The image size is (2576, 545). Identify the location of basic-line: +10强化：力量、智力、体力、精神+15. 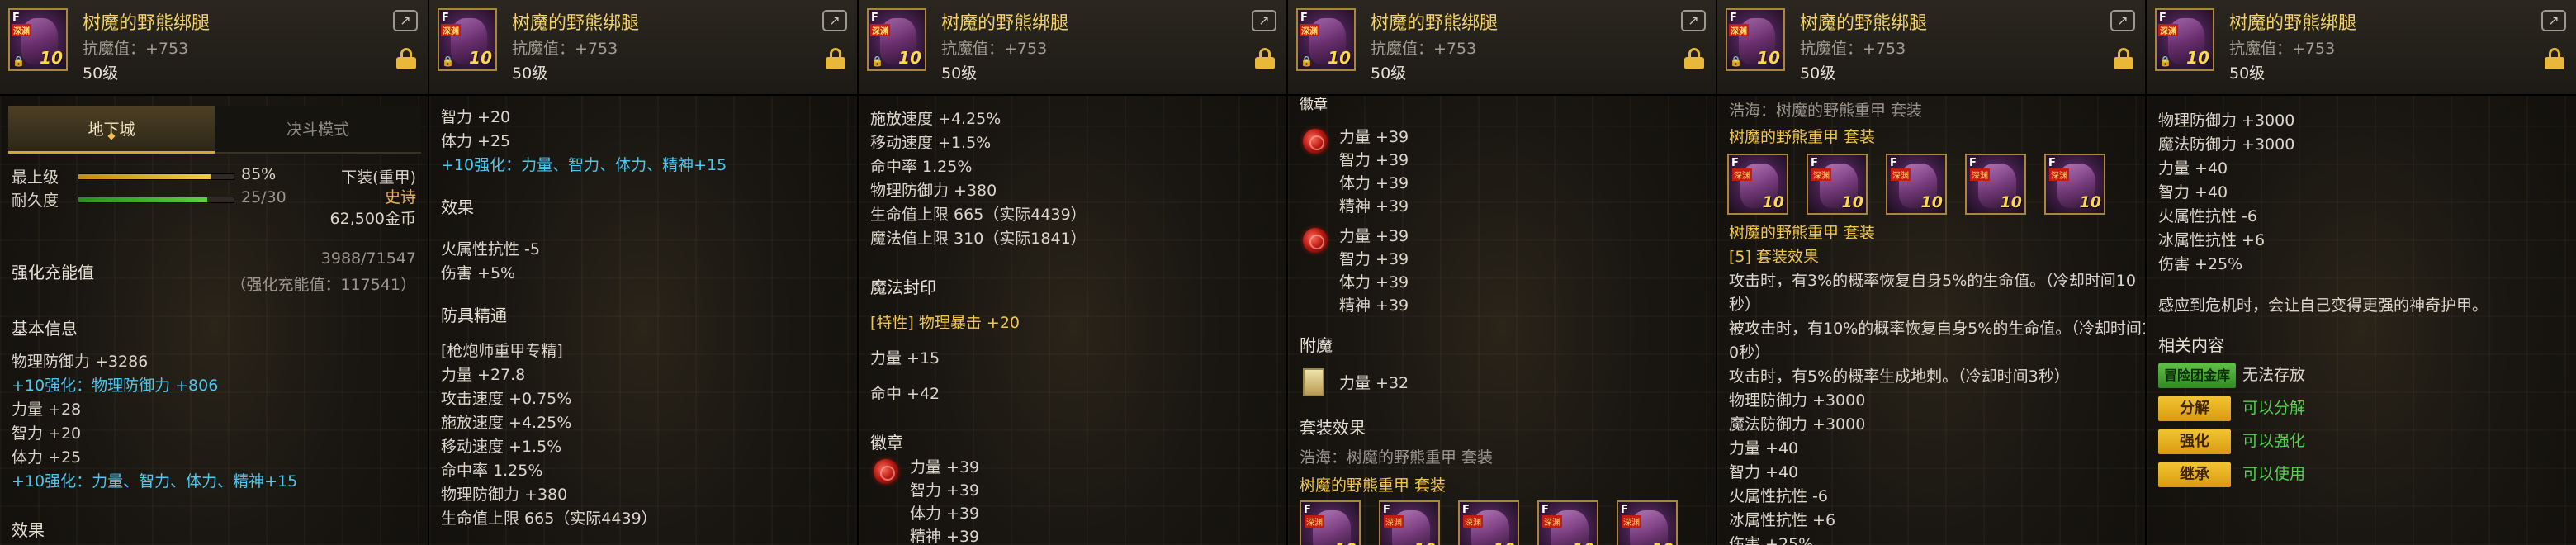
(155, 481).